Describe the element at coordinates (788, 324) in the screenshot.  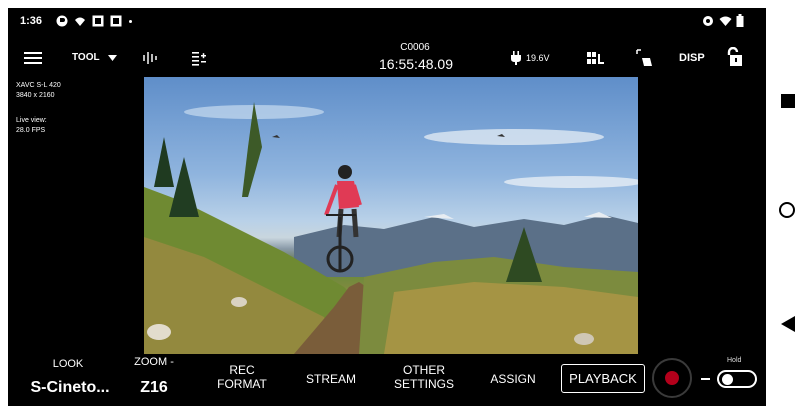
I see `back-icon` at that location.